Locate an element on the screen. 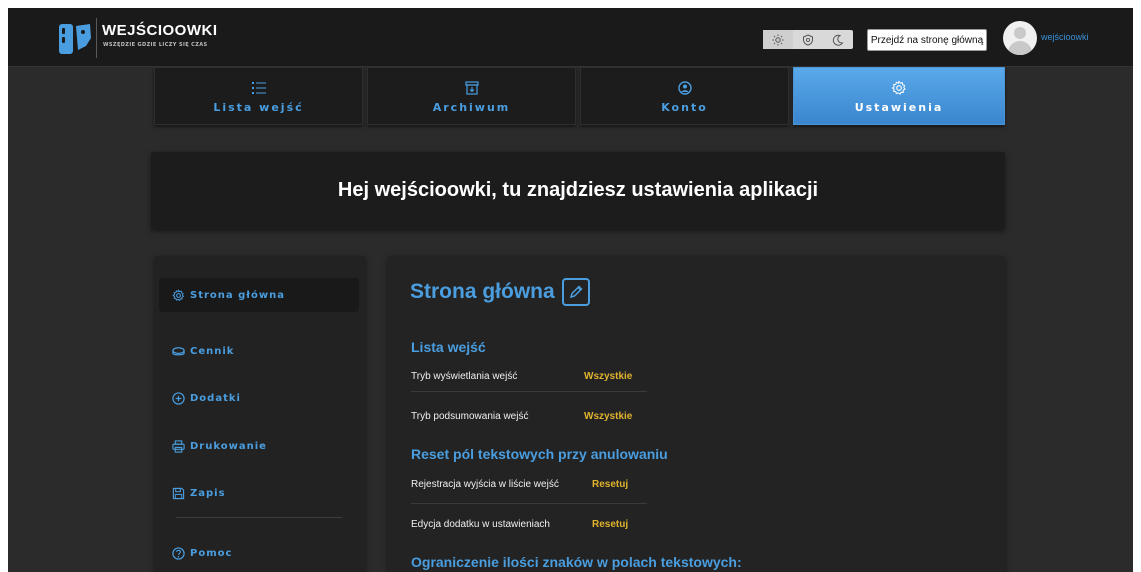  user-circle-icon is located at coordinates (684, 88).